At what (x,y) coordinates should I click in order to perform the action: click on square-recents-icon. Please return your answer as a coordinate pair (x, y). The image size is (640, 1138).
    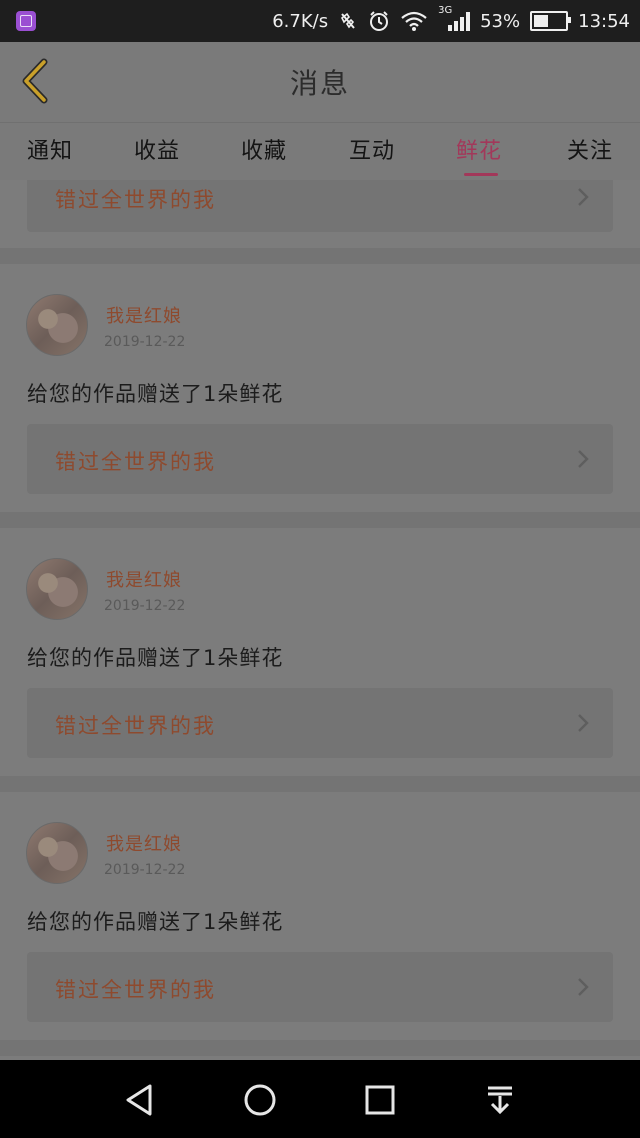
    Looking at the image, I should click on (380, 1100).